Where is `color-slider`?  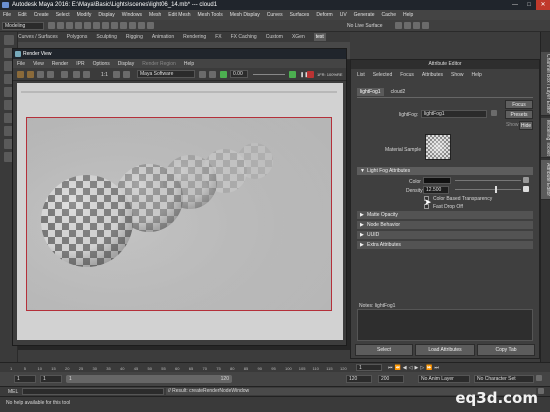 color-slider is located at coordinates (488, 180).